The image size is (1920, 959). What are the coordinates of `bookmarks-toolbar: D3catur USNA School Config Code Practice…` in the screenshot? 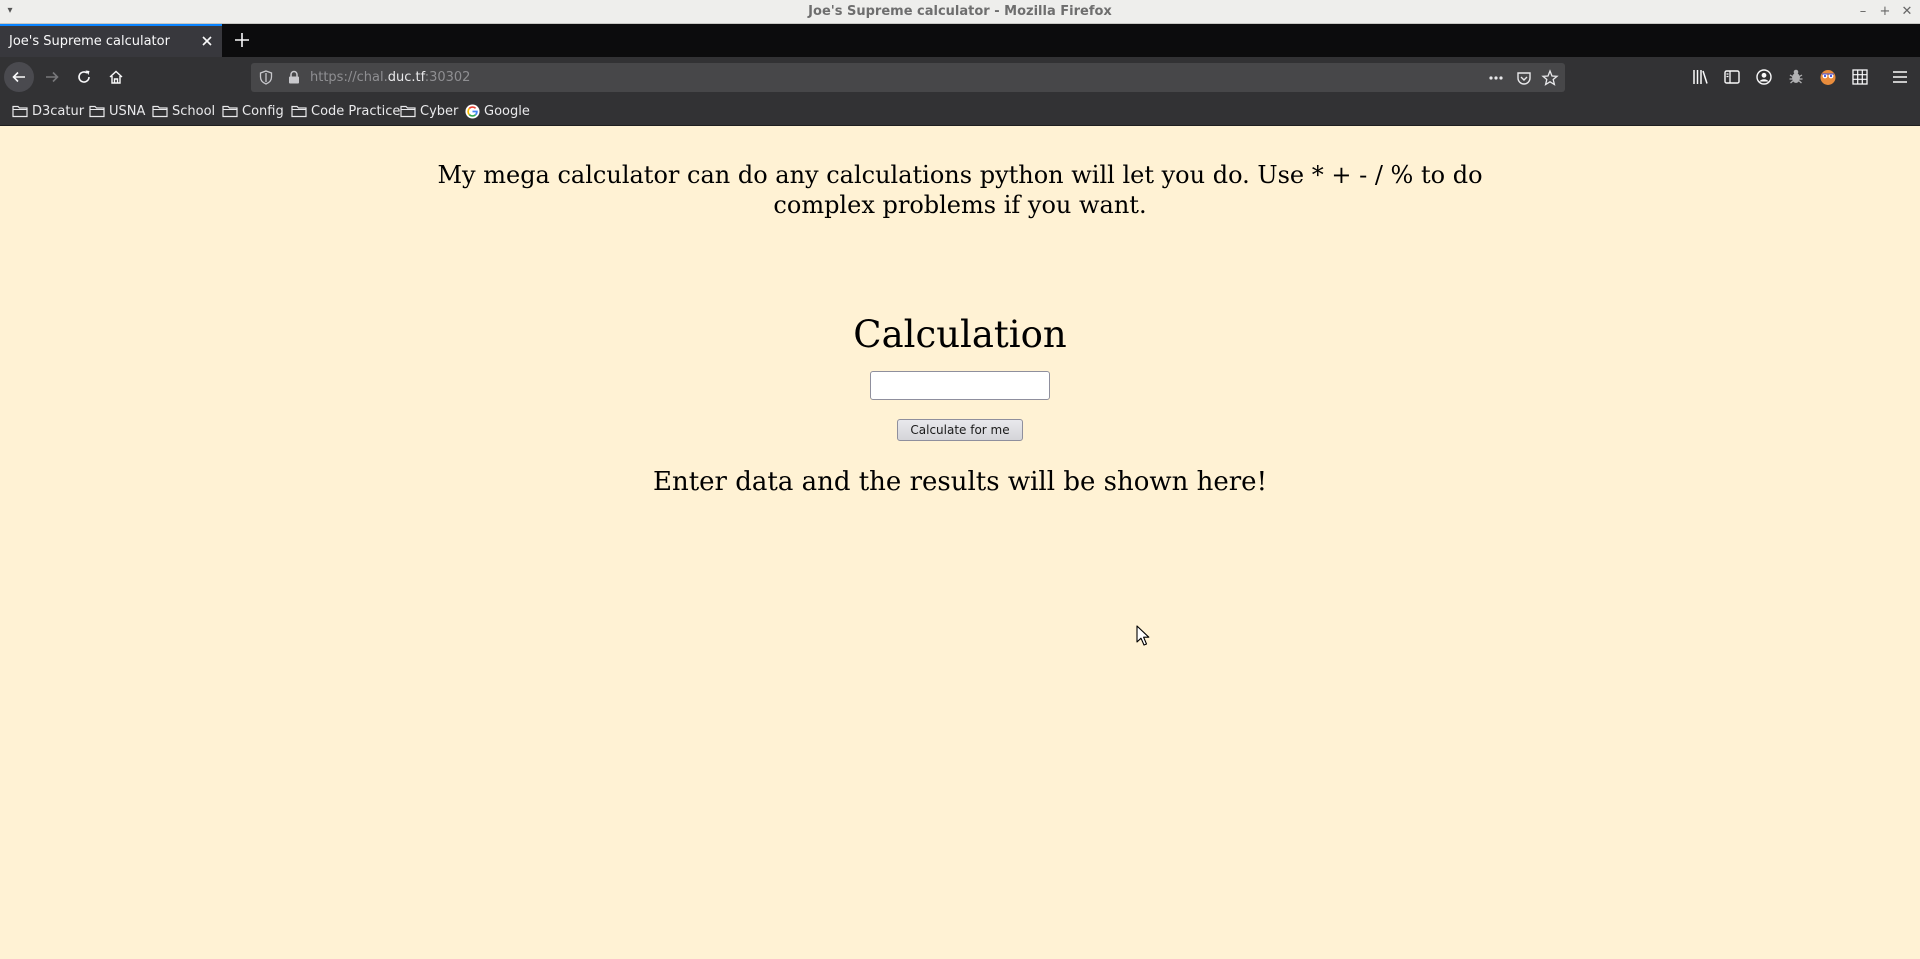 It's located at (960, 111).